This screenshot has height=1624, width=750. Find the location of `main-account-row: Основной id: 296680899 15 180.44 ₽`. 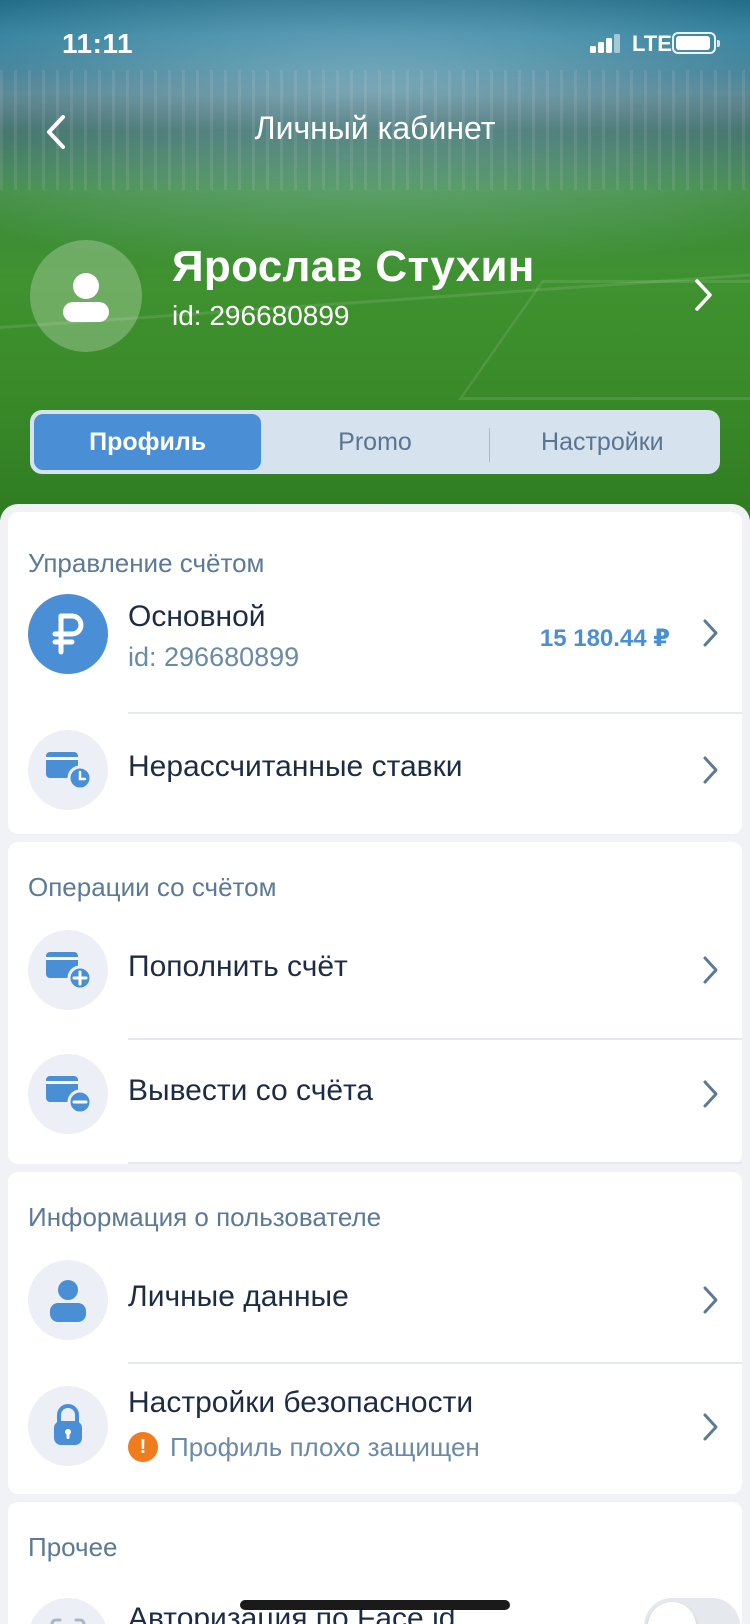

main-account-row: Основной id: 296680899 15 180.44 ₽ is located at coordinates (375, 644).